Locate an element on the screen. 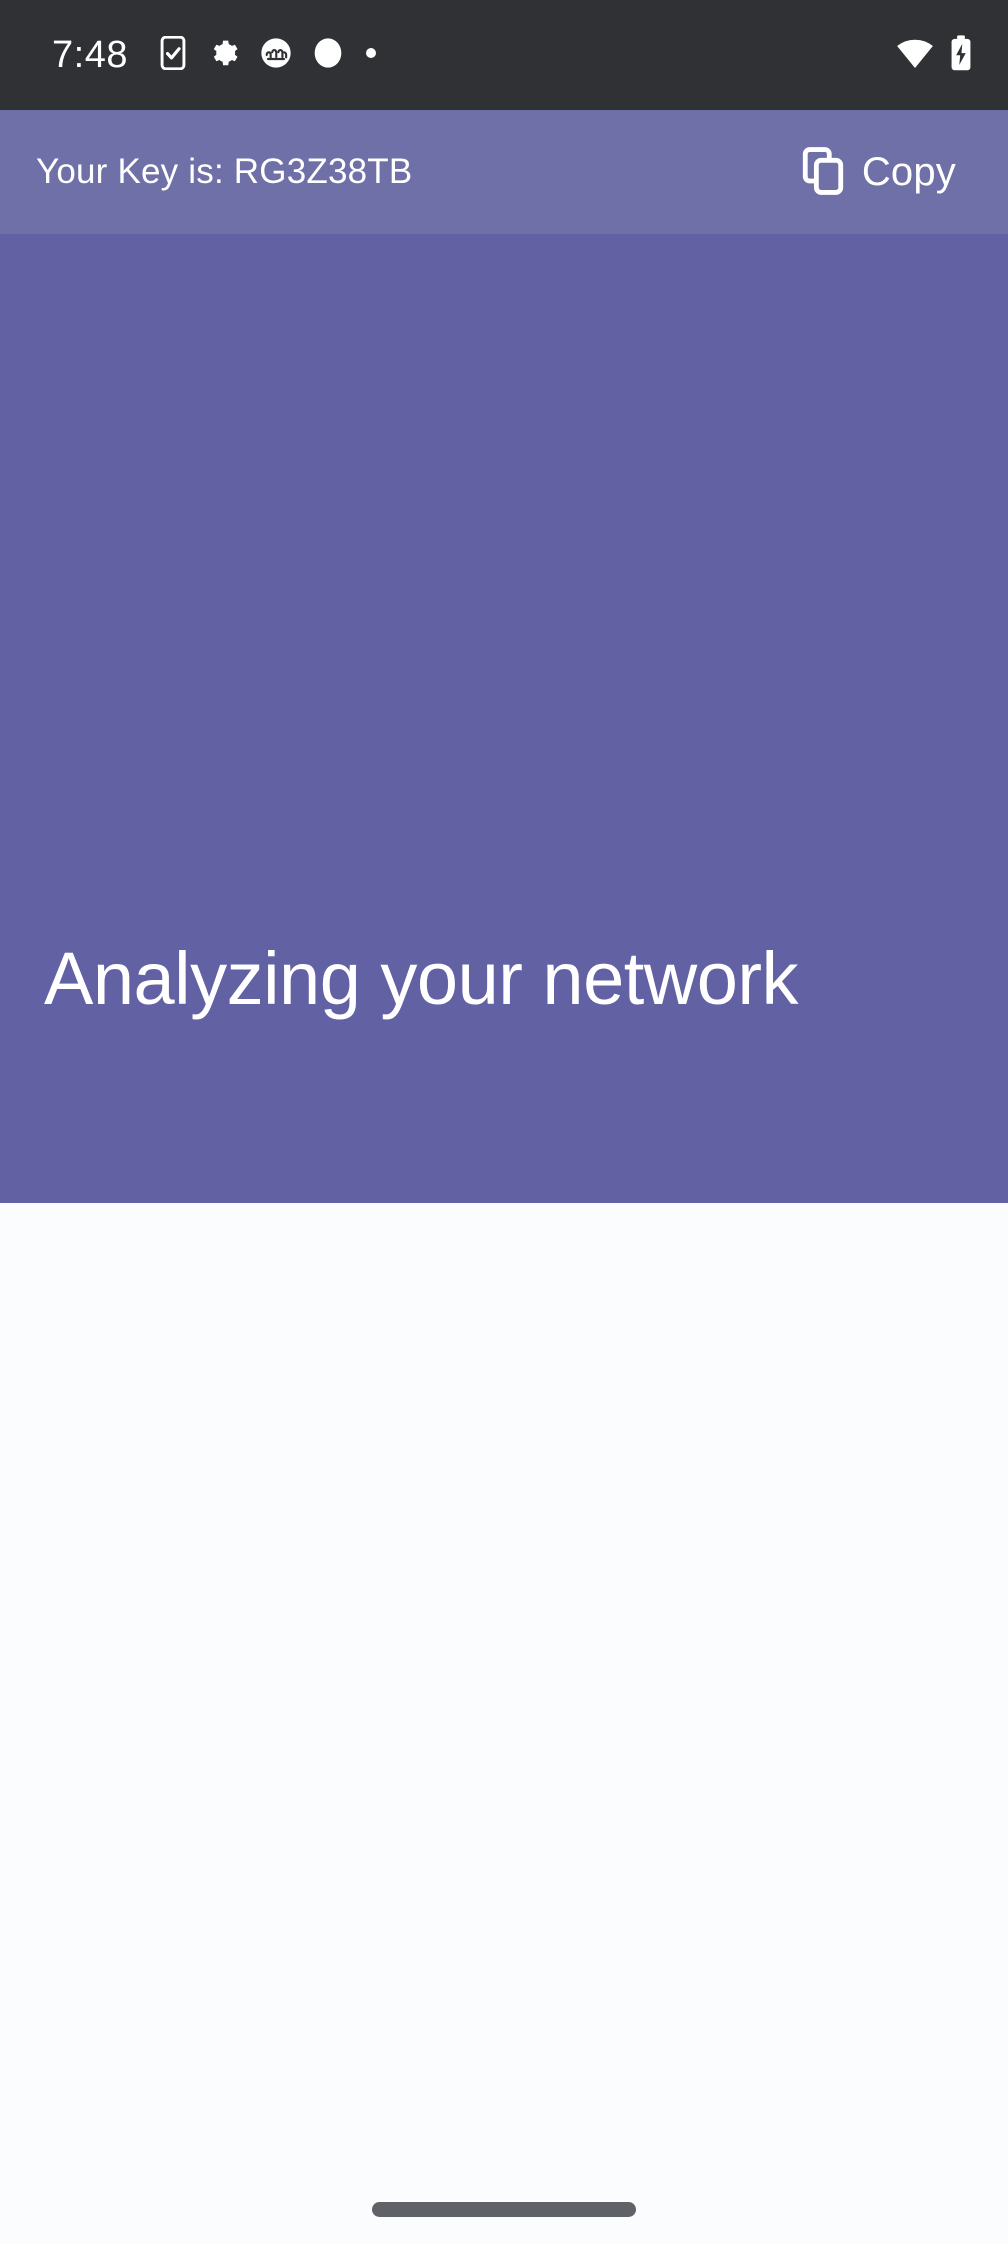  status-bar-right is located at coordinates (934, 55).